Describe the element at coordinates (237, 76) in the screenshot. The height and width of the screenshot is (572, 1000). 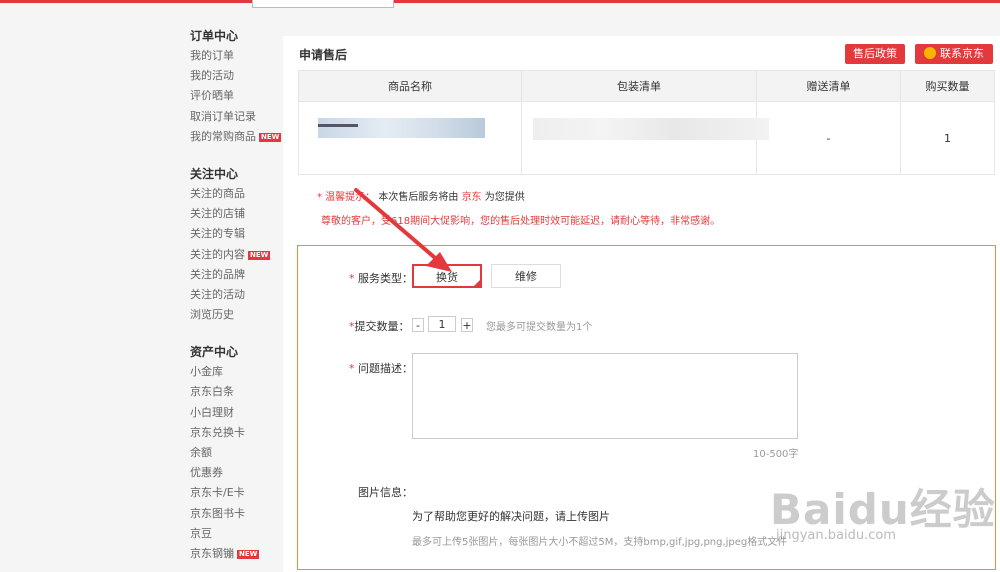
I see `sidebar-item-my-activities: 我的活动` at that location.